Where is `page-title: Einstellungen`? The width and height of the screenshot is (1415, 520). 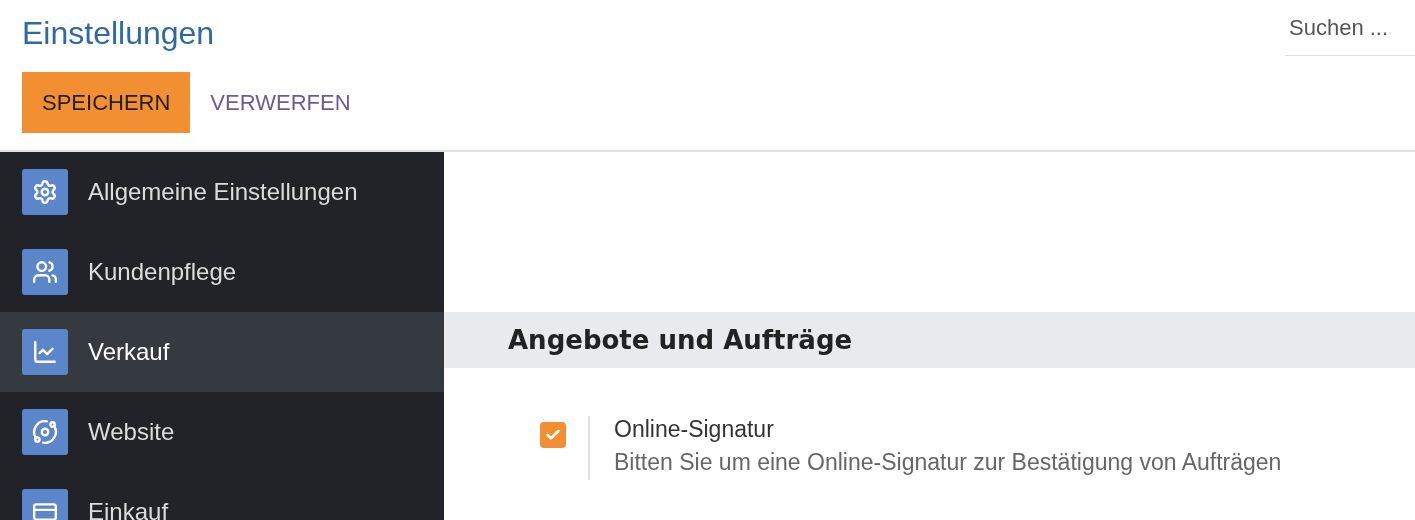 page-title: Einstellungen is located at coordinates (119, 33).